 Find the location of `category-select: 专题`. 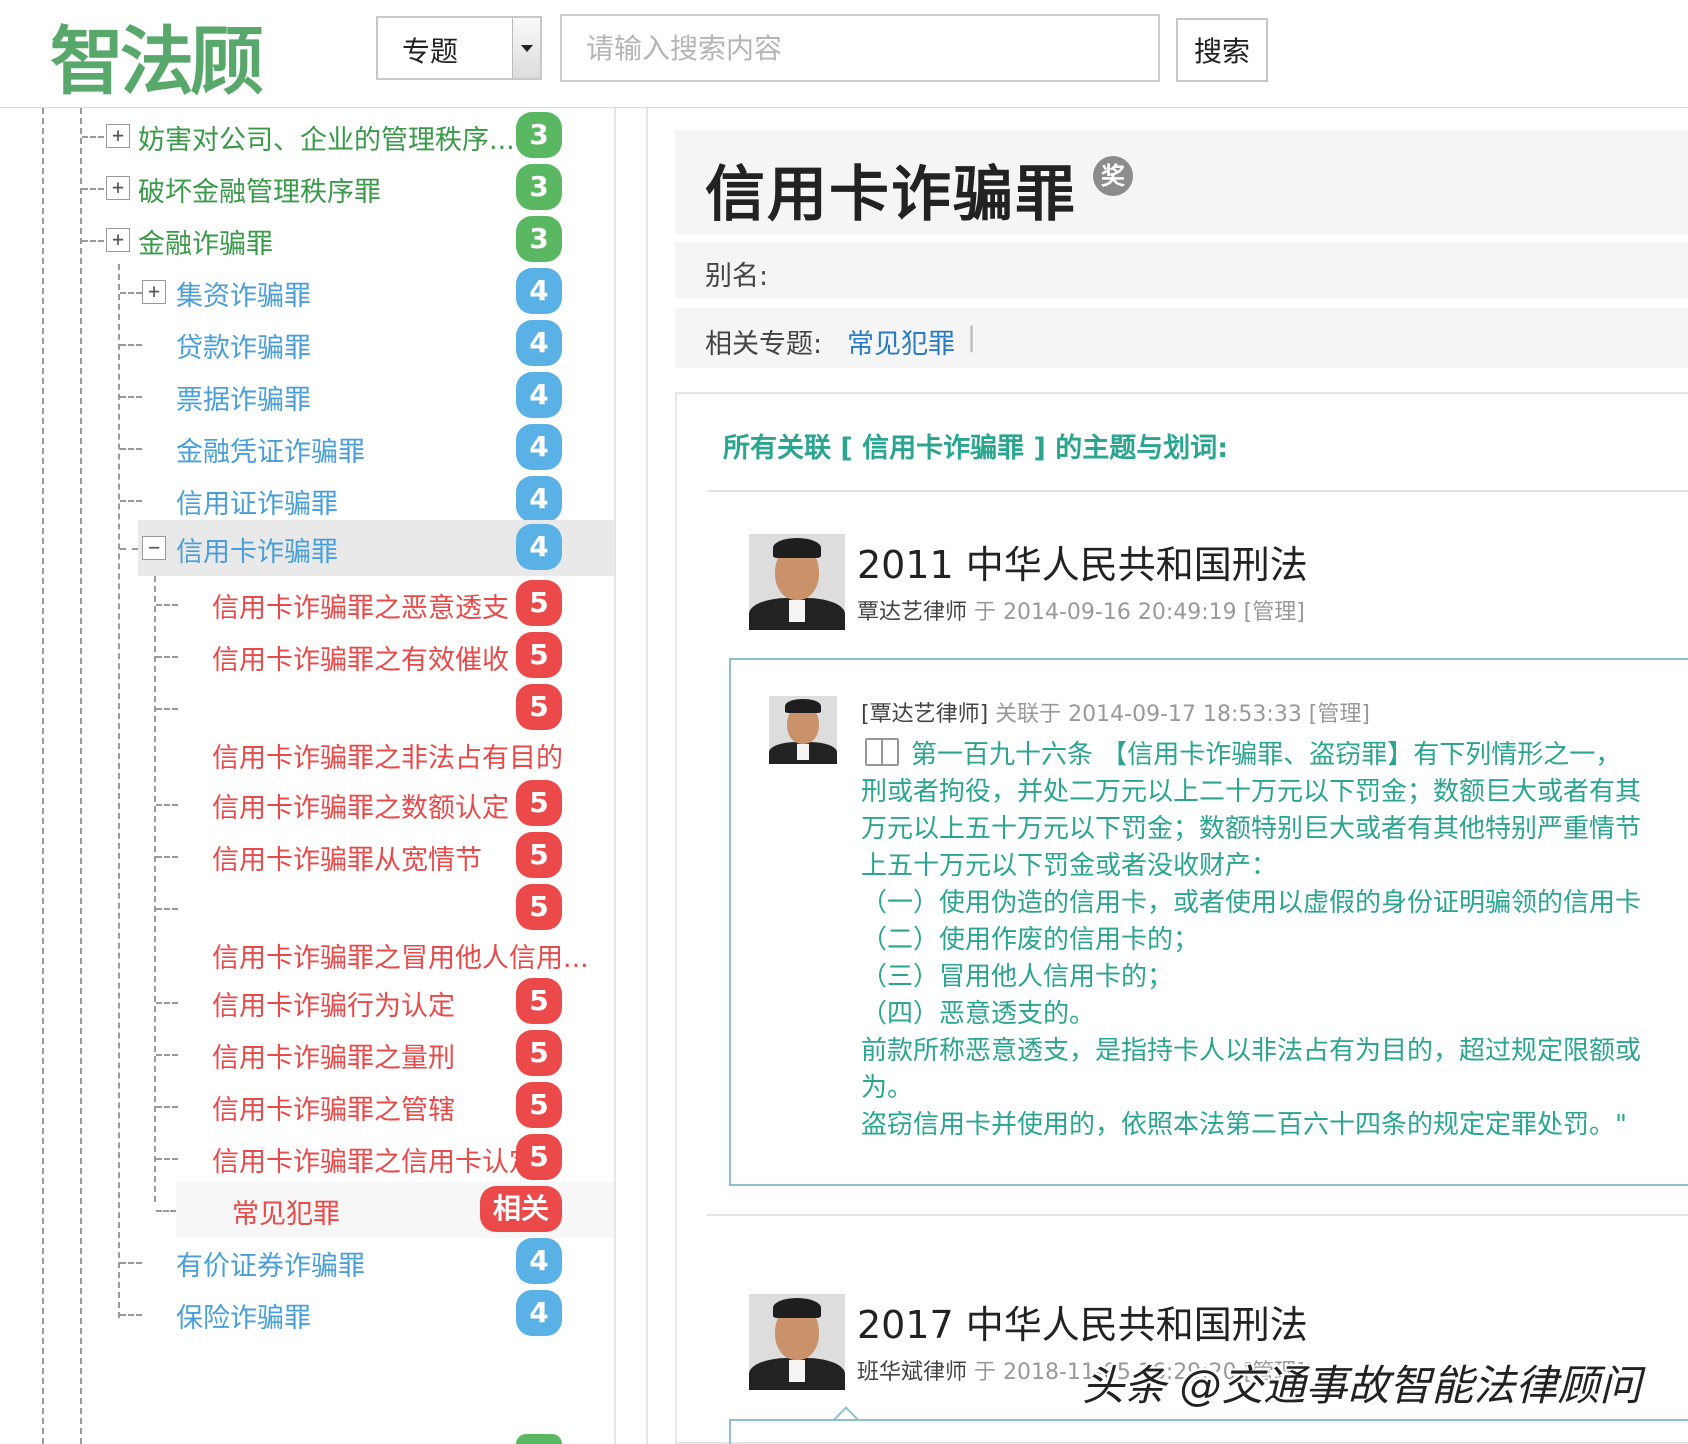

category-select: 专题 is located at coordinates (459, 48).